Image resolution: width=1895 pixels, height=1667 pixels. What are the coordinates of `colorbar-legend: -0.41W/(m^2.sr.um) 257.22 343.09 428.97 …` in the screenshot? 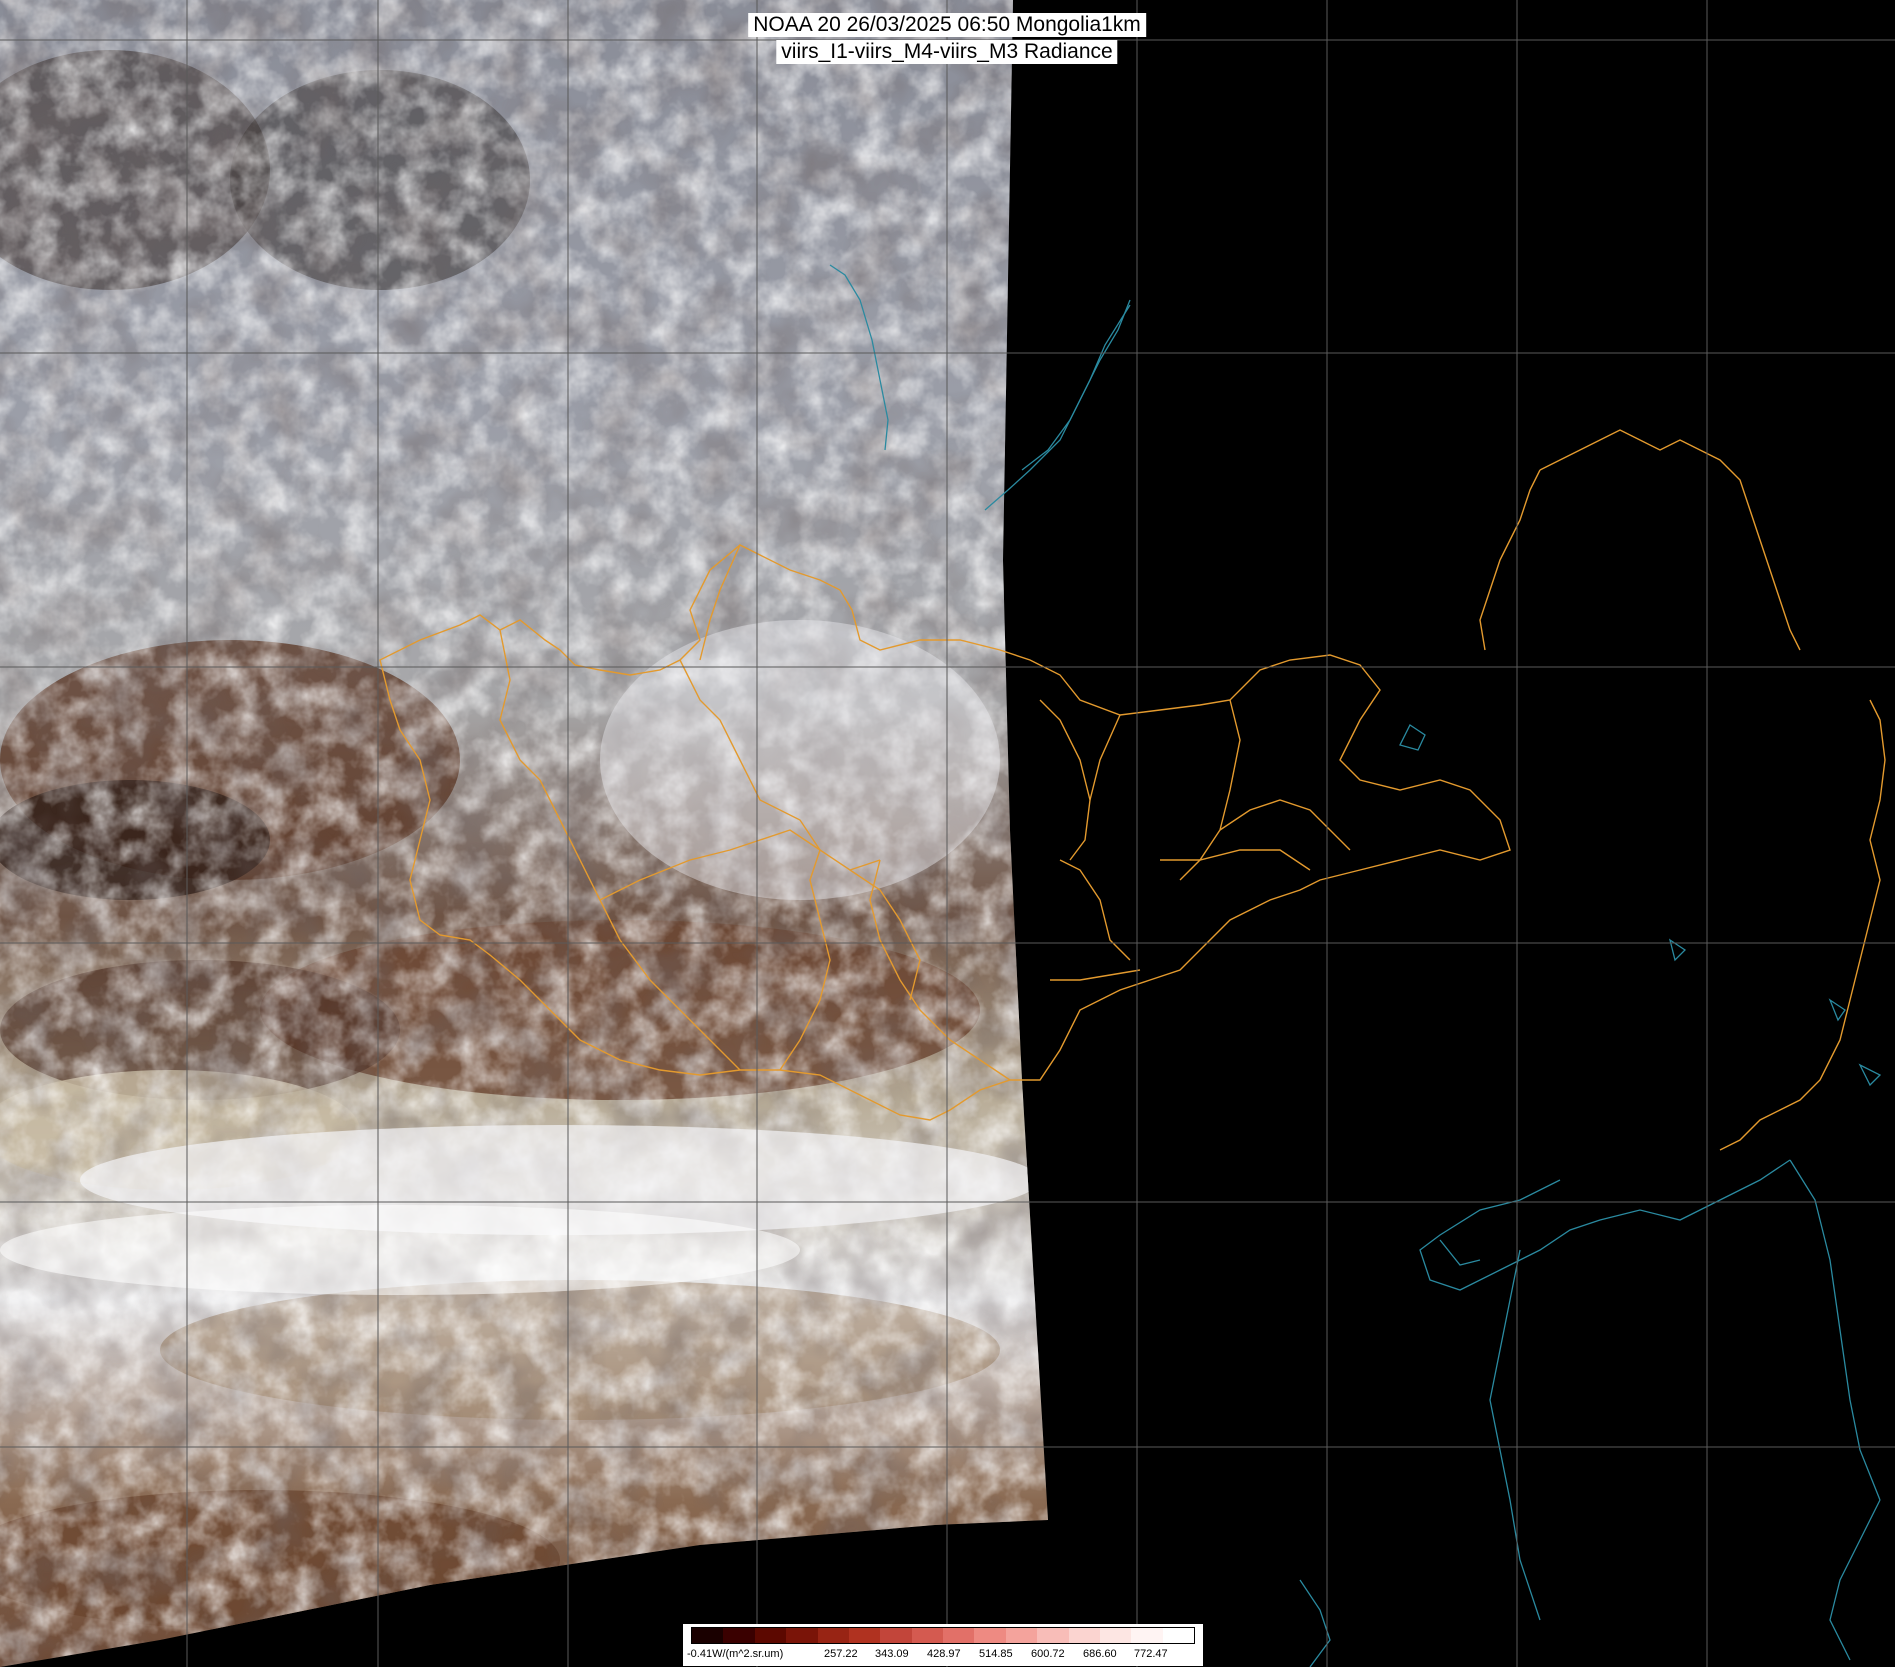 It's located at (943, 1645).